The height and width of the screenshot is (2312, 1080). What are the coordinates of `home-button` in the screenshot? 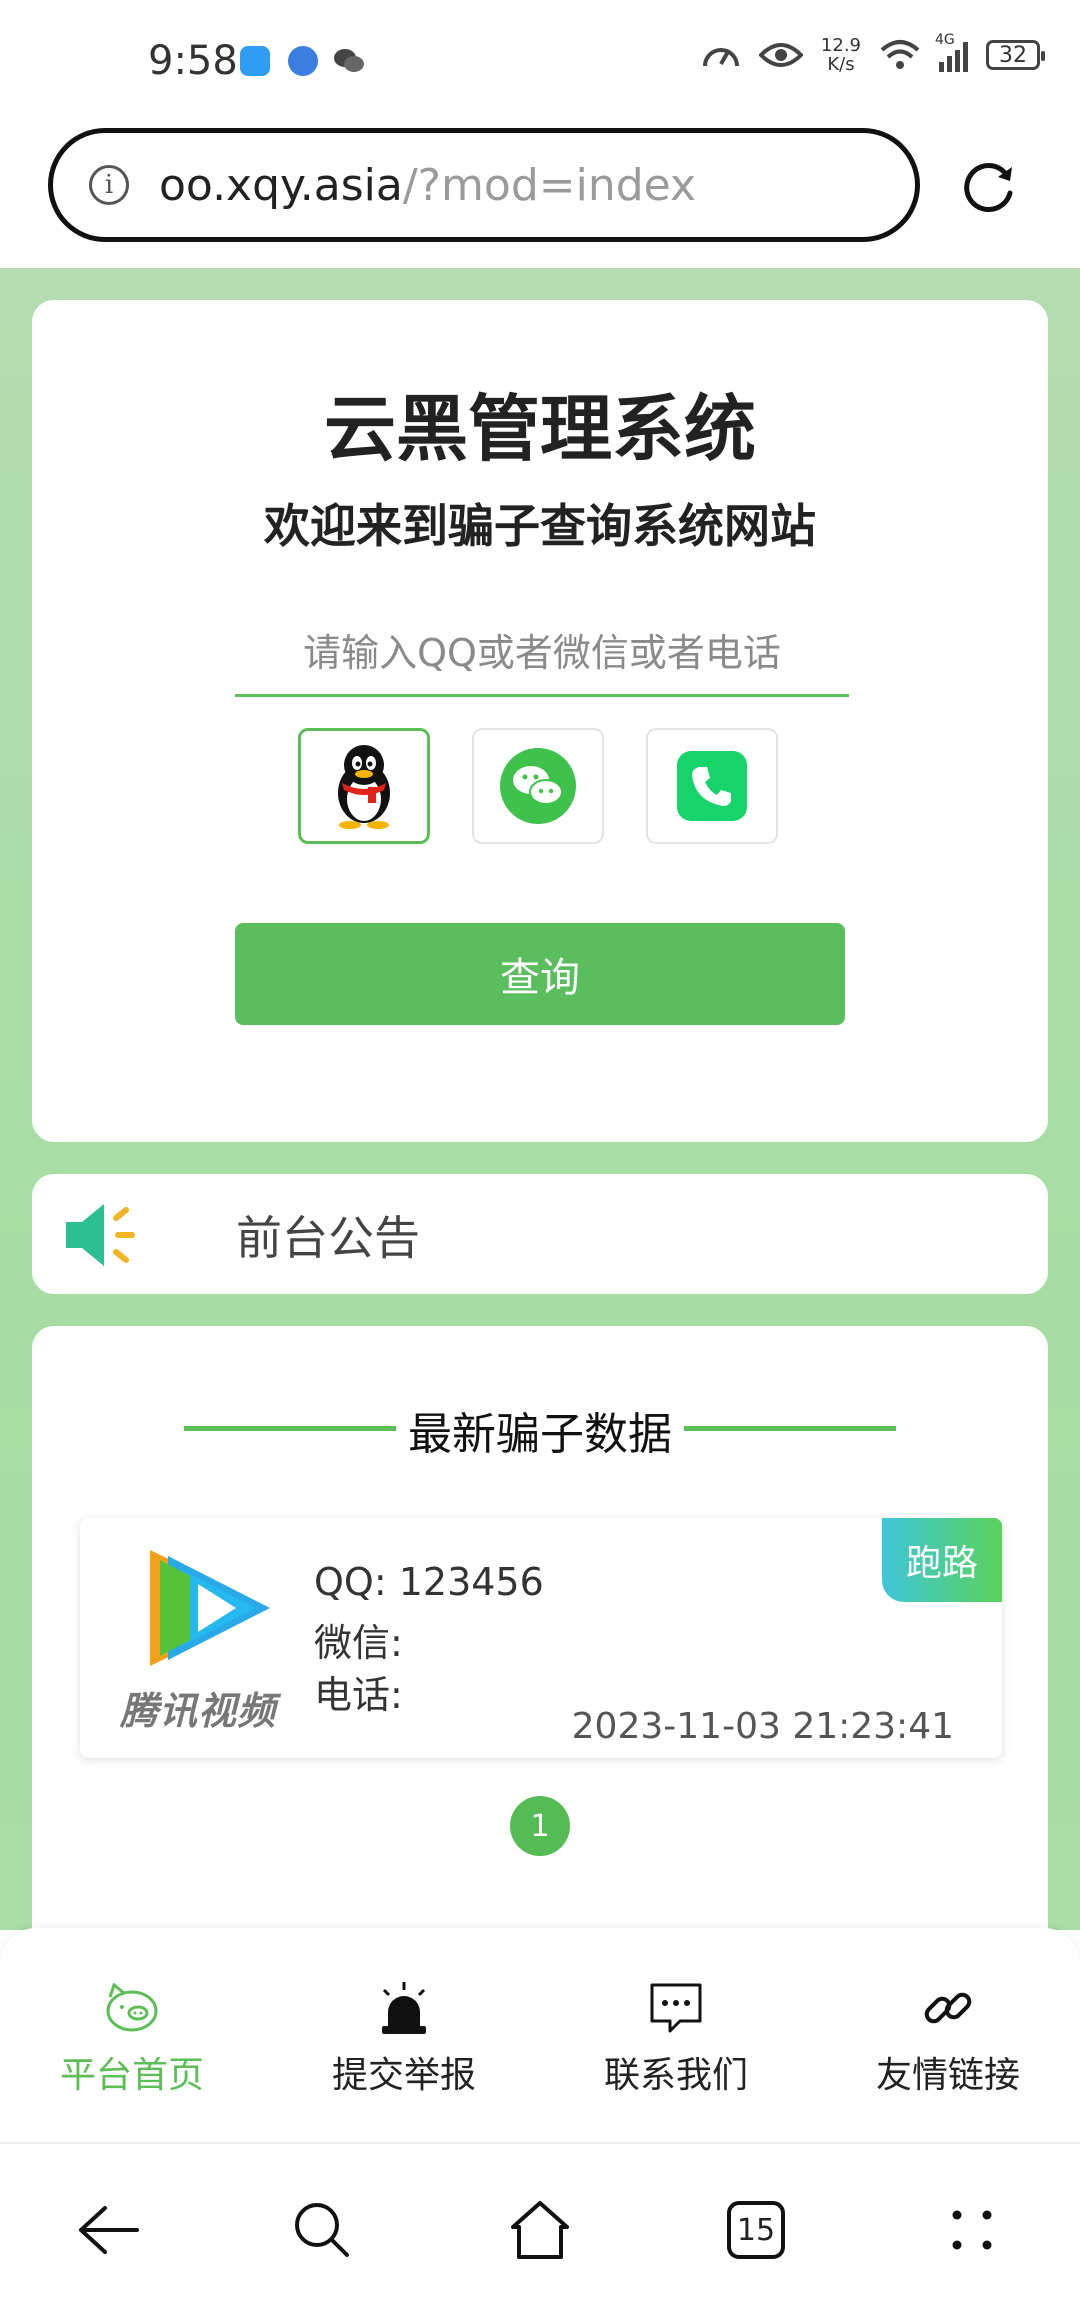 It's located at (540, 2230).